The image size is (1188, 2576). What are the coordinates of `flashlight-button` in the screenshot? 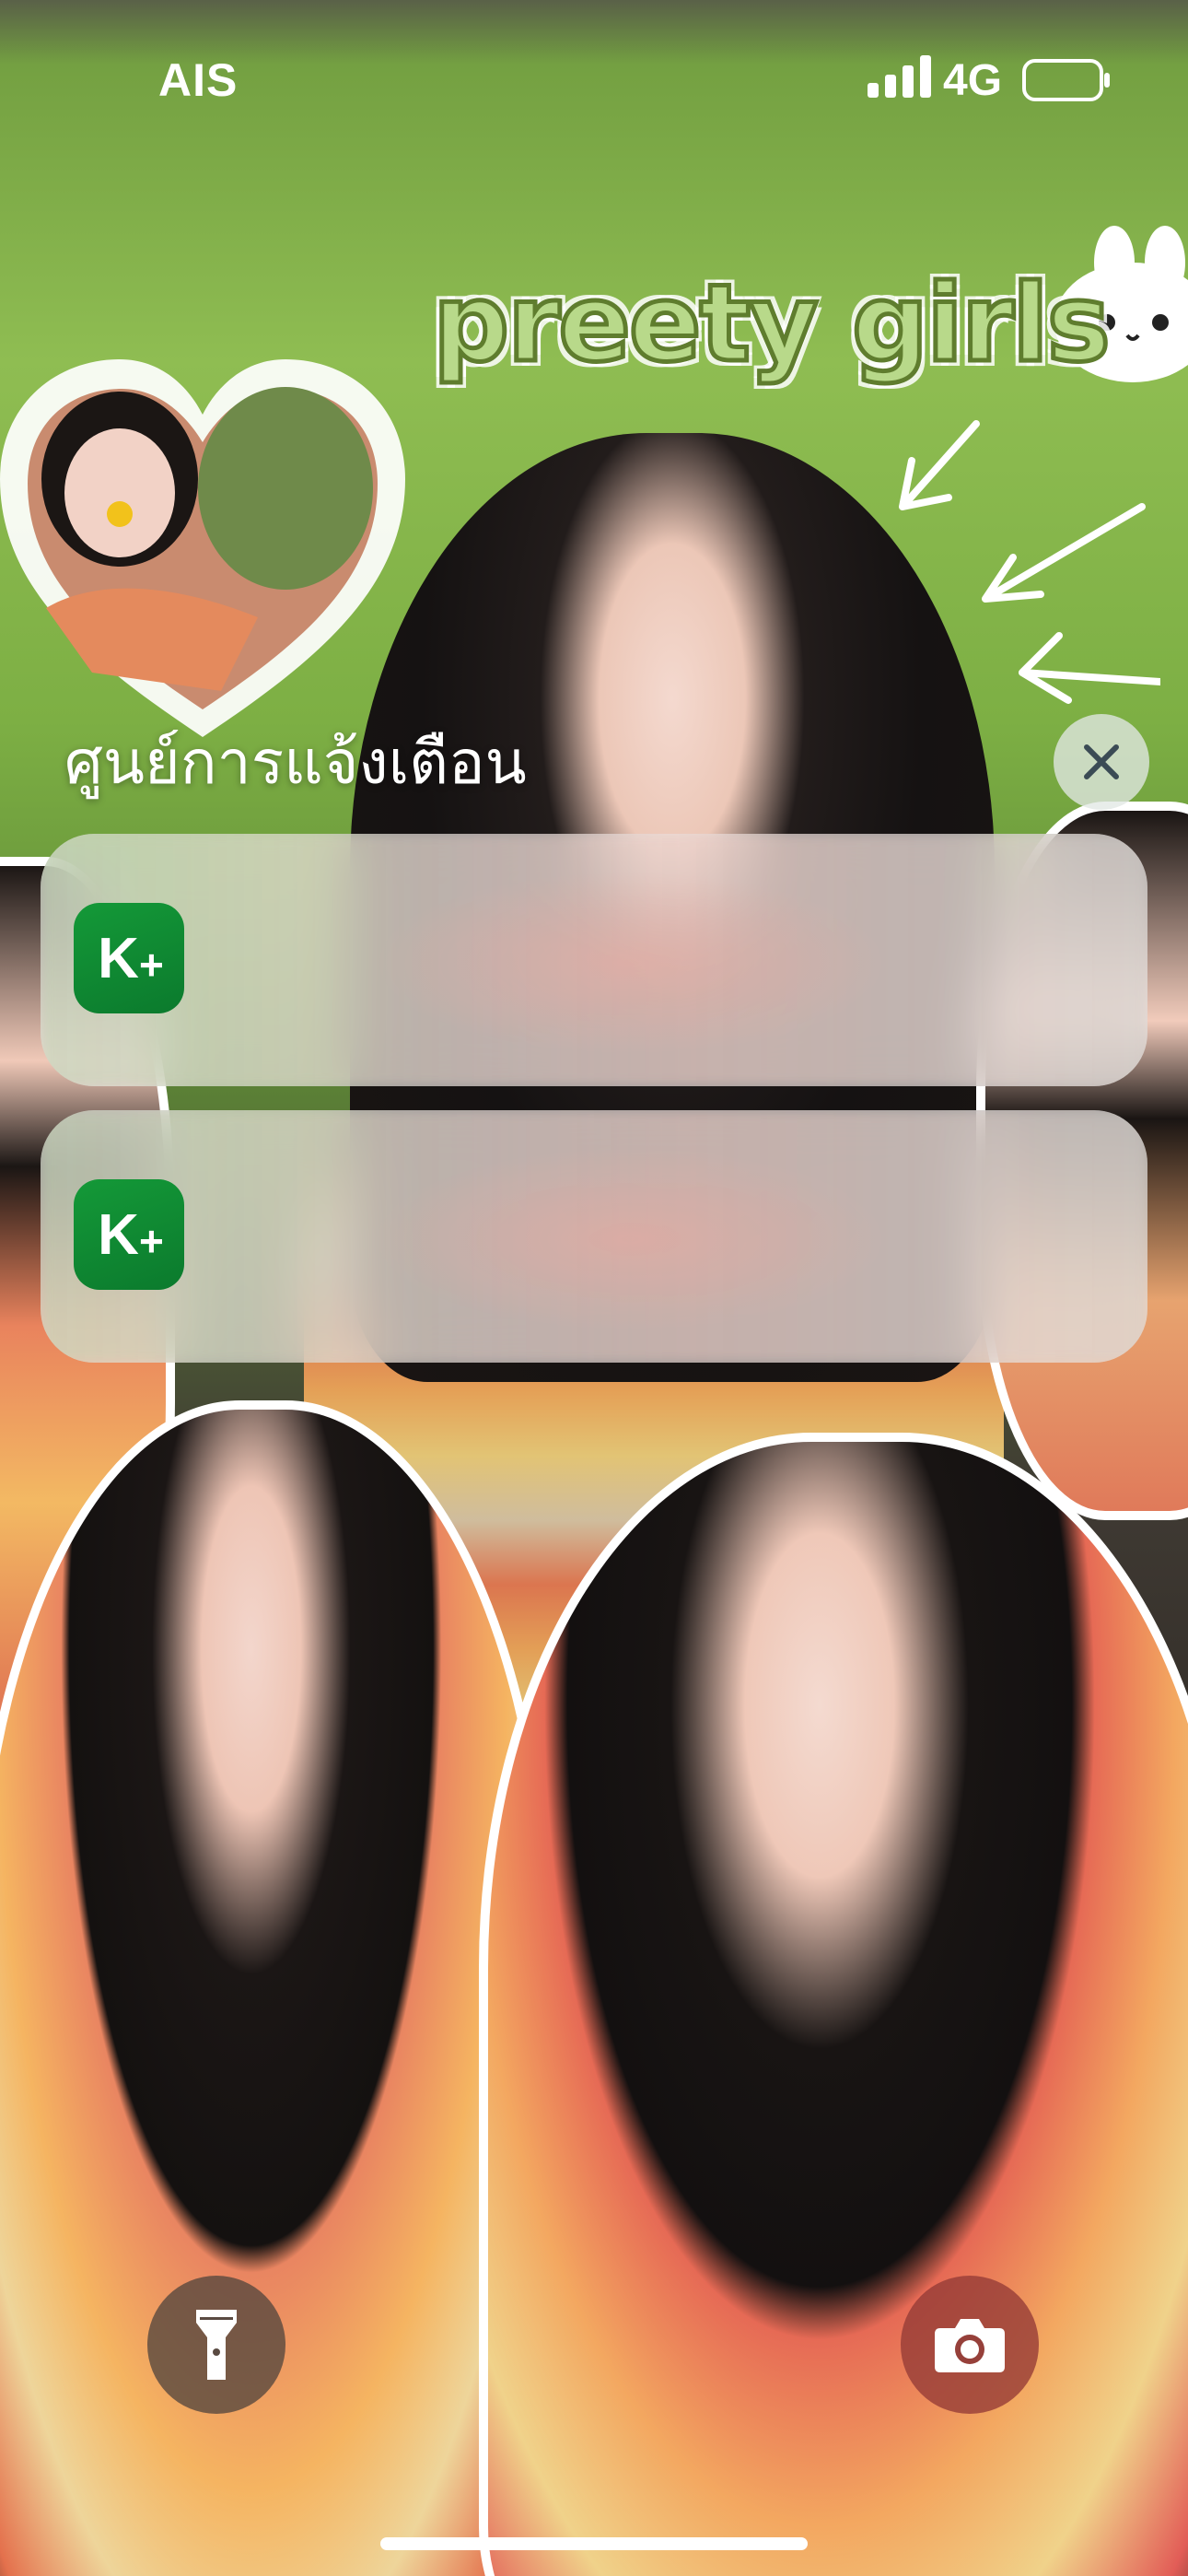 It's located at (216, 2345).